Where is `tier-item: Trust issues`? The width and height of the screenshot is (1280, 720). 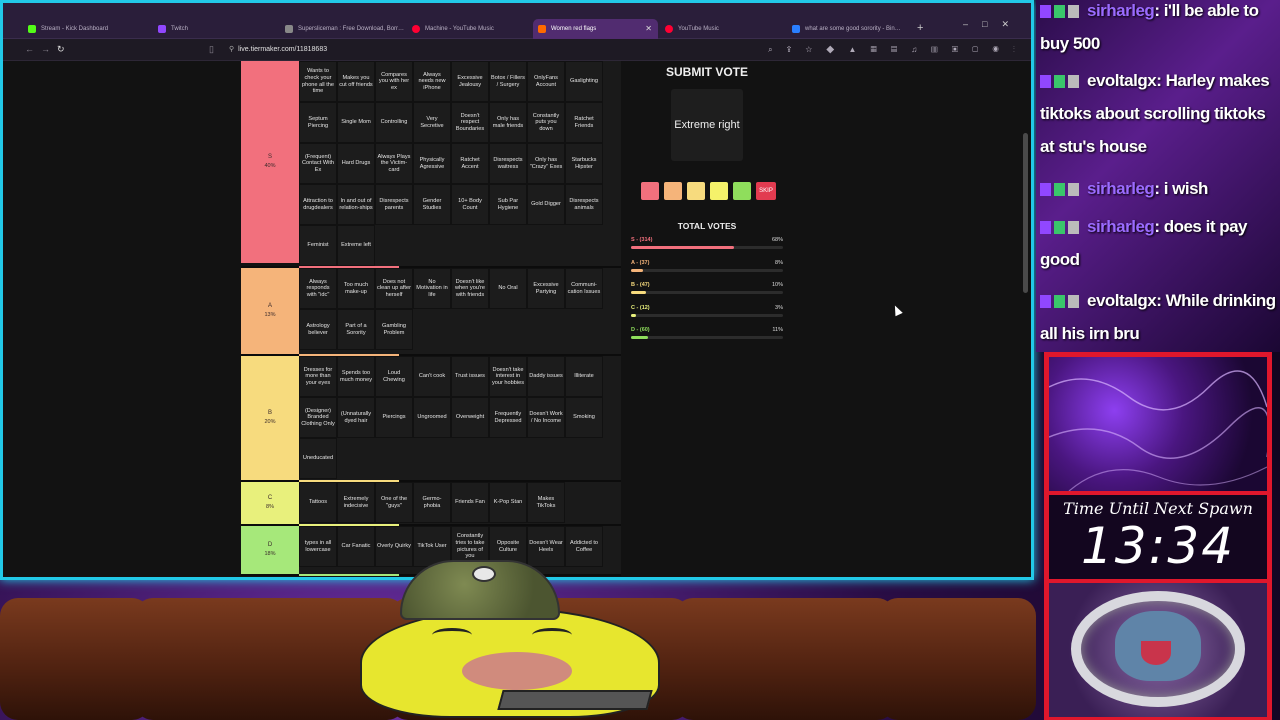
tier-item: Trust issues is located at coordinates (470, 376).